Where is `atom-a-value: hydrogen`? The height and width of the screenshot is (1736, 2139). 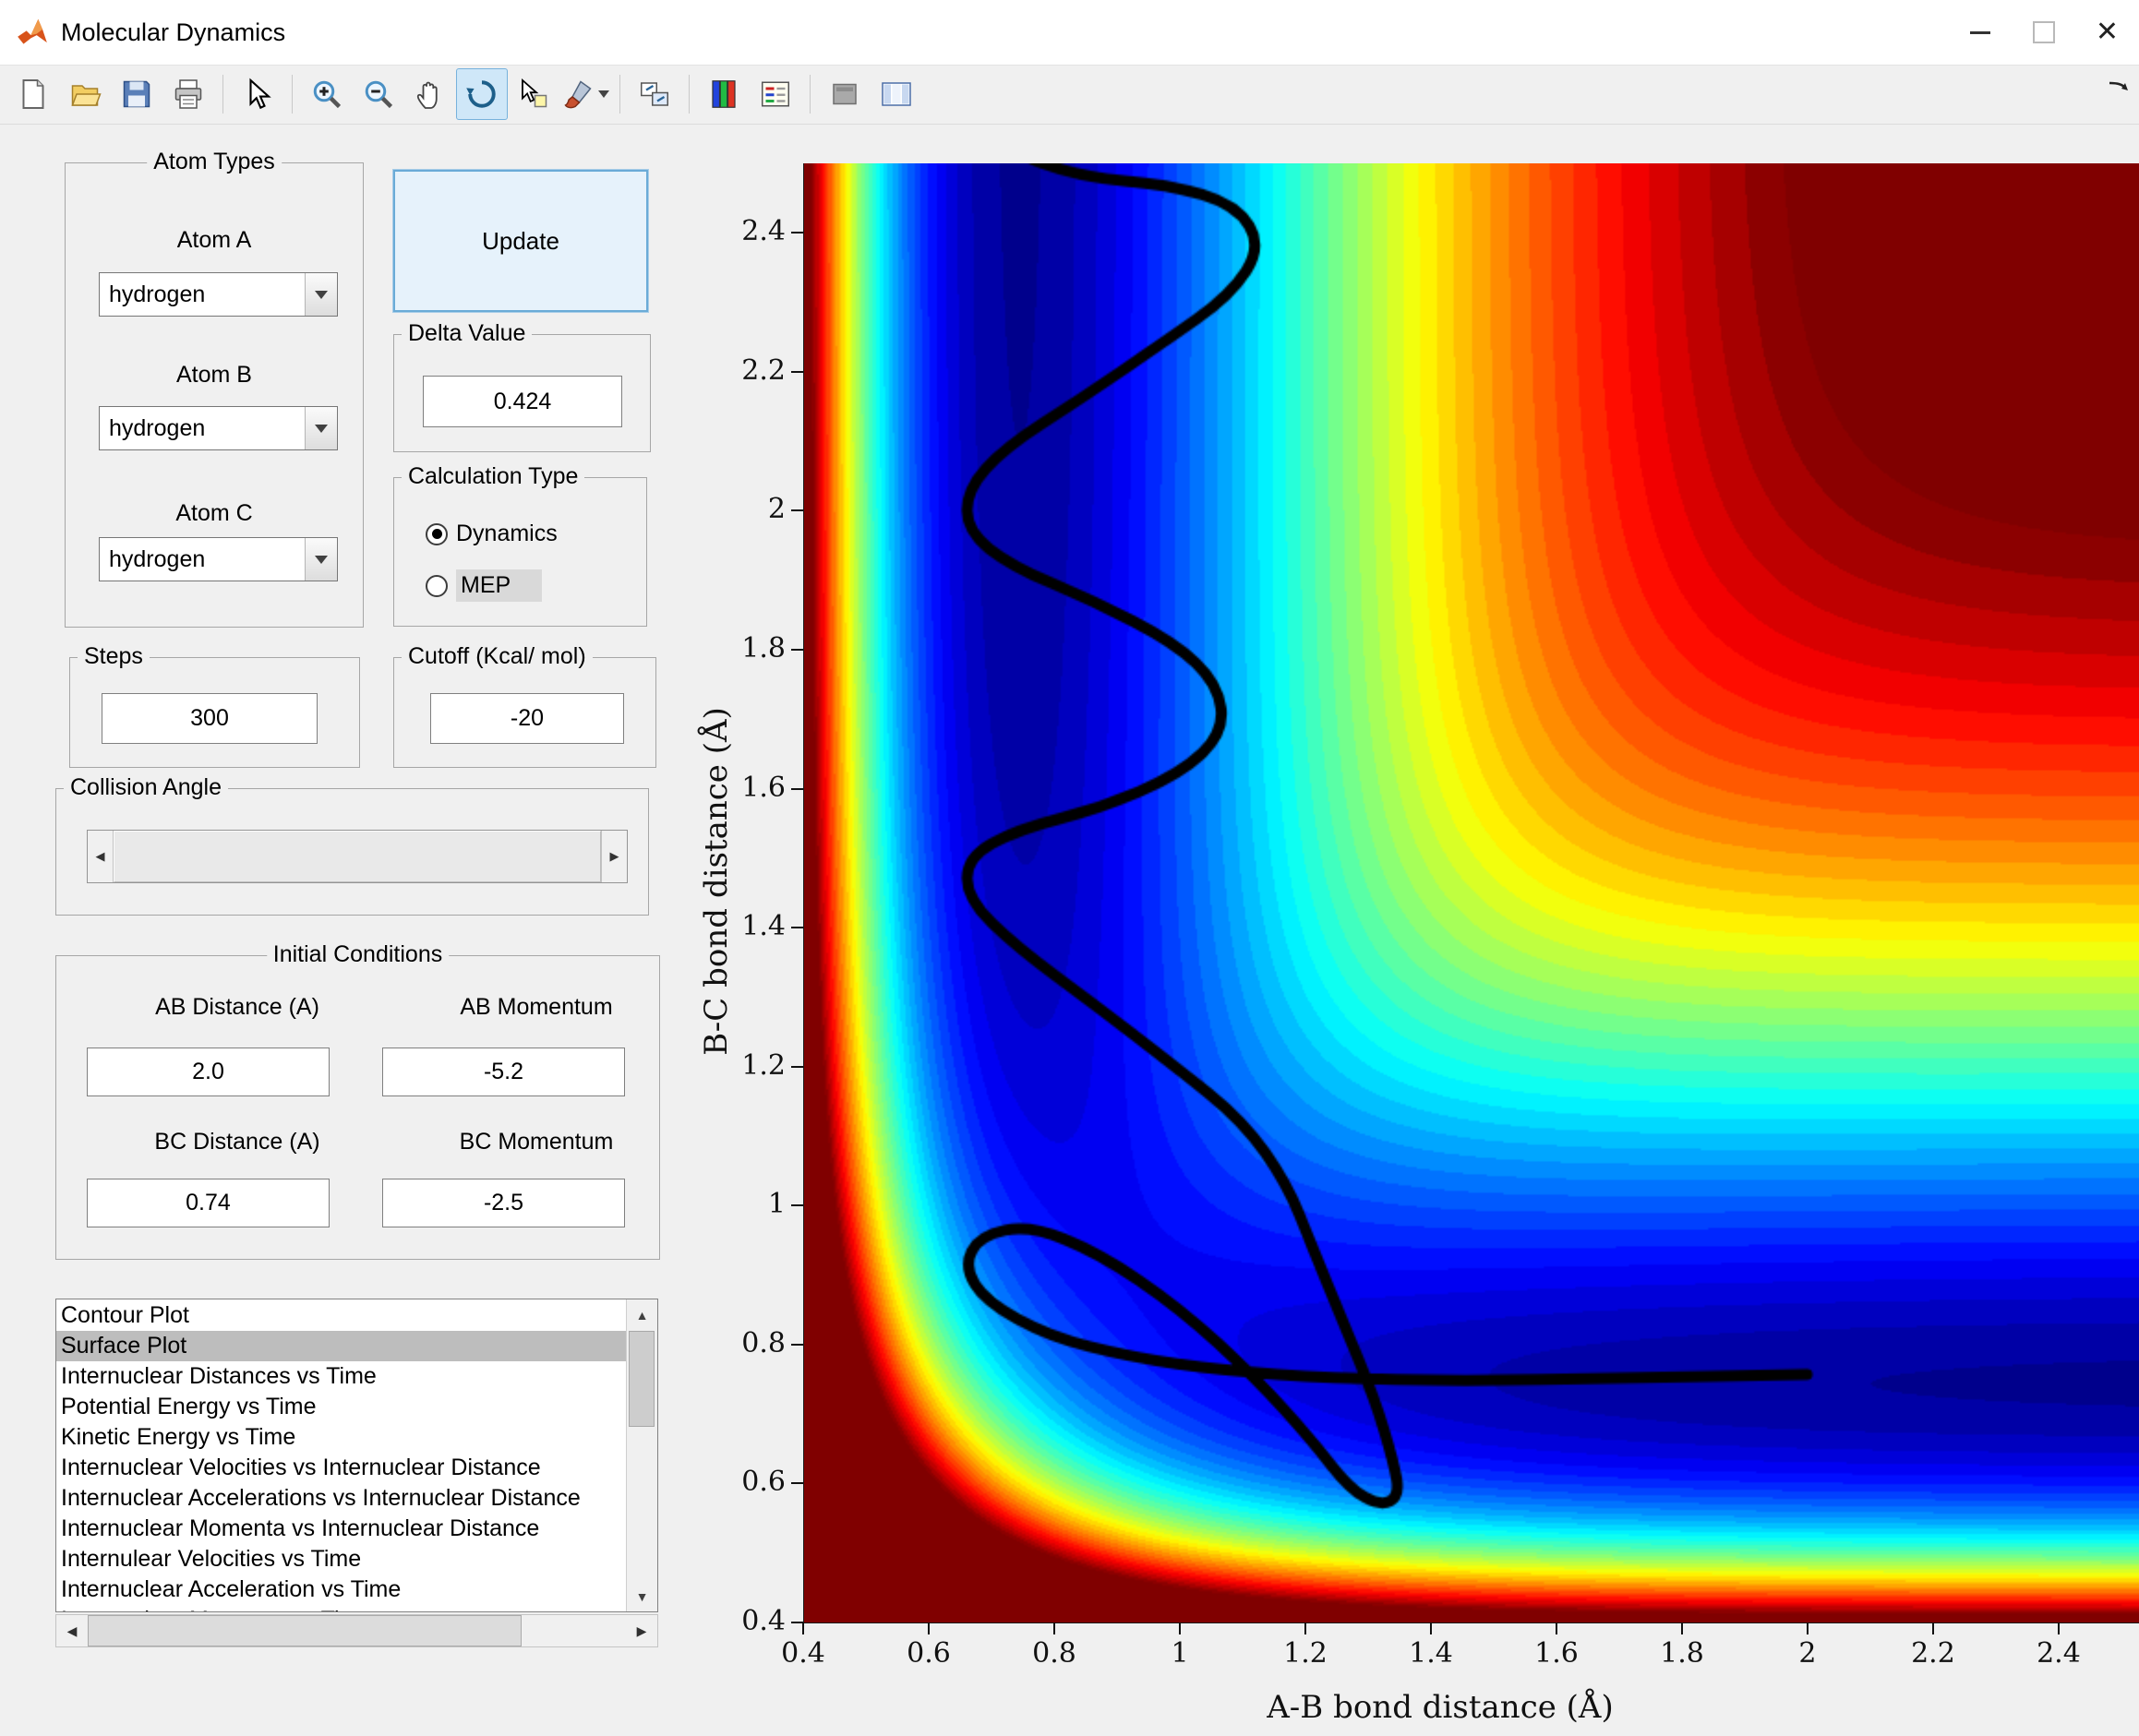 atom-a-value: hydrogen is located at coordinates (158, 294).